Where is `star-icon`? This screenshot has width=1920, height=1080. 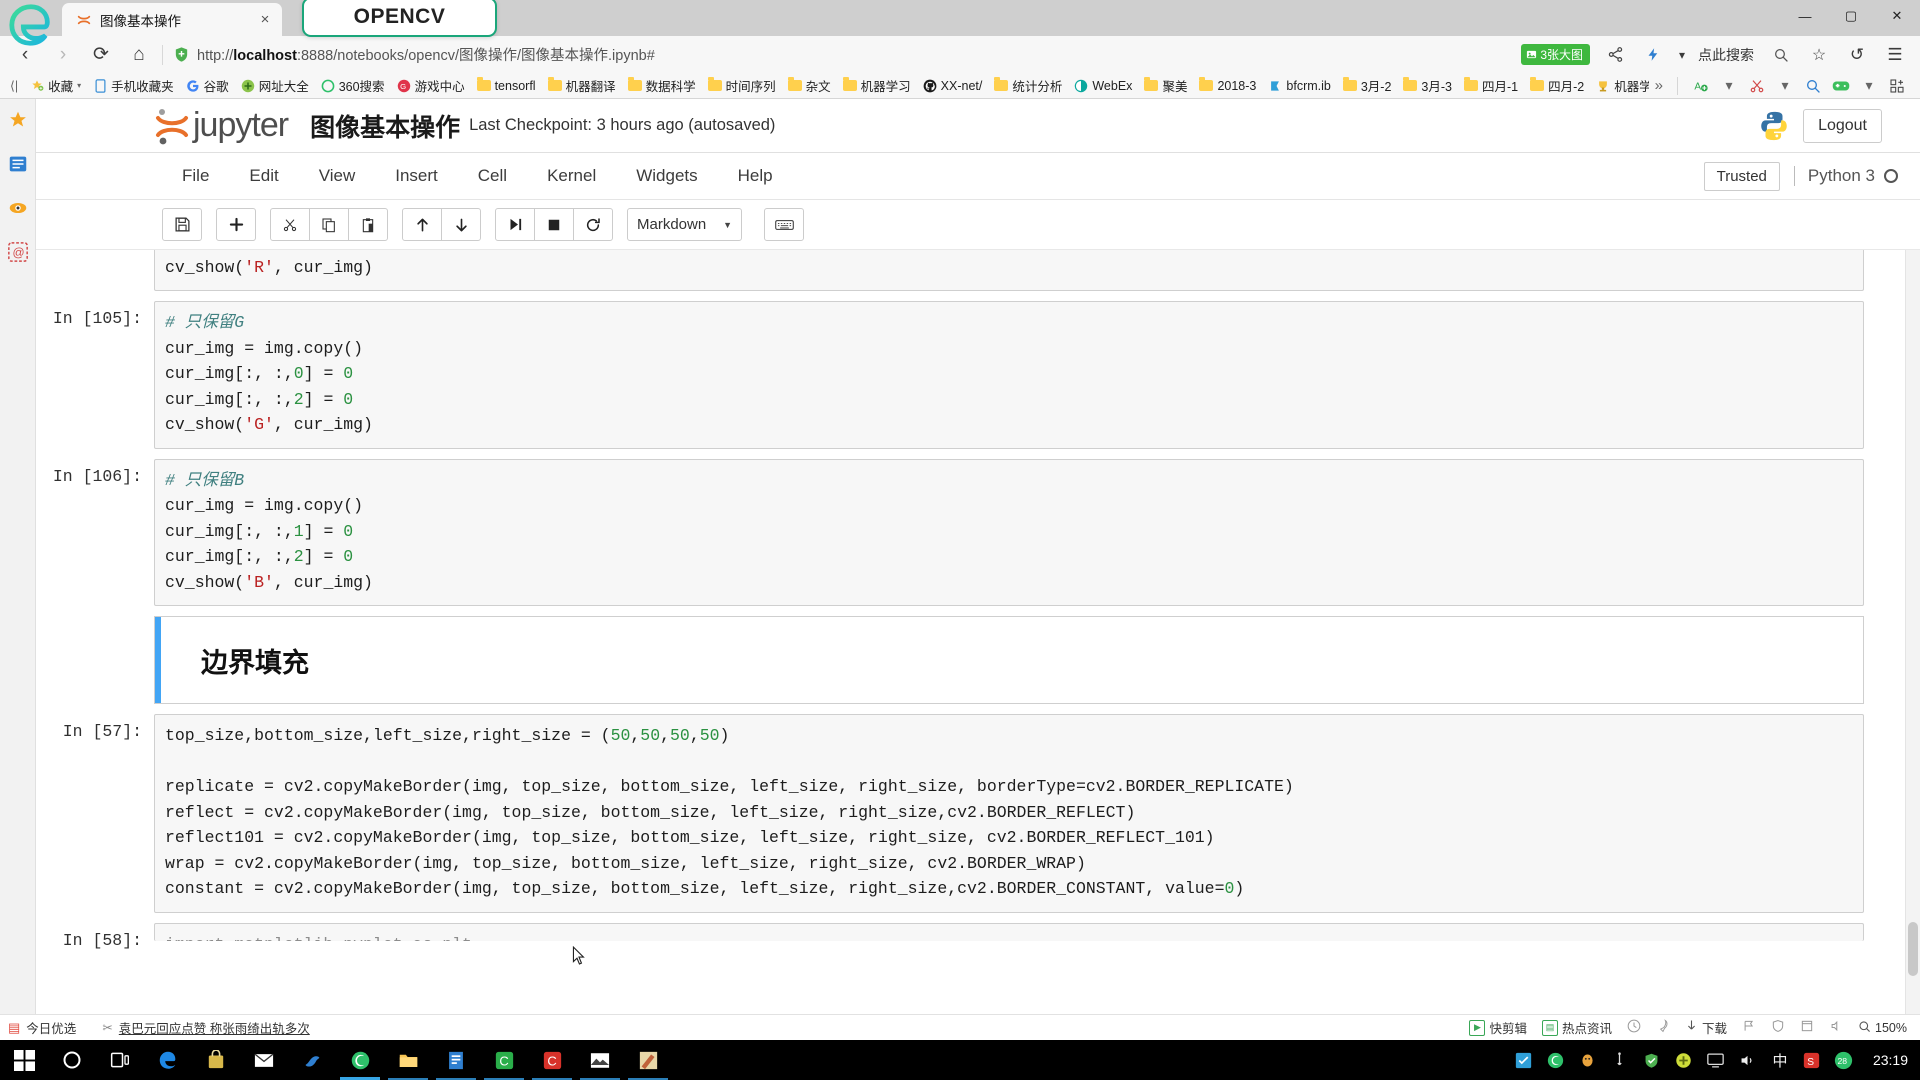 star-icon is located at coordinates (18, 120).